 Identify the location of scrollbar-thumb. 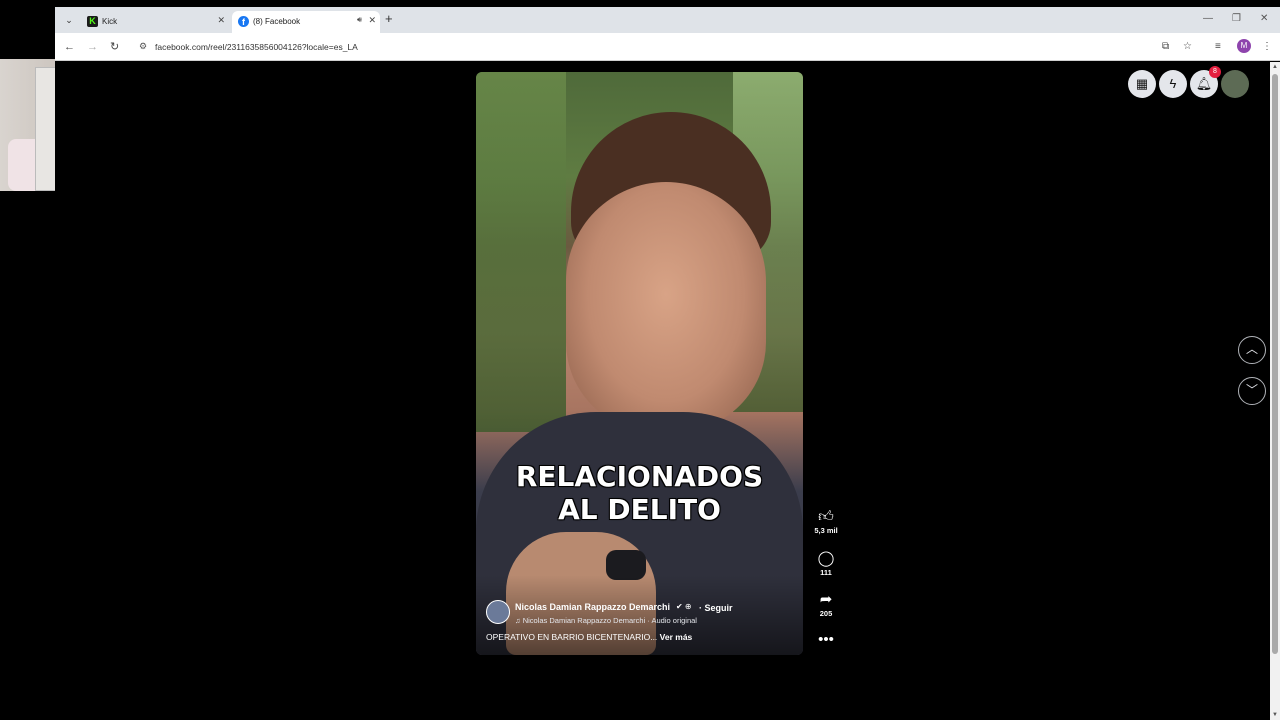
(1275, 364).